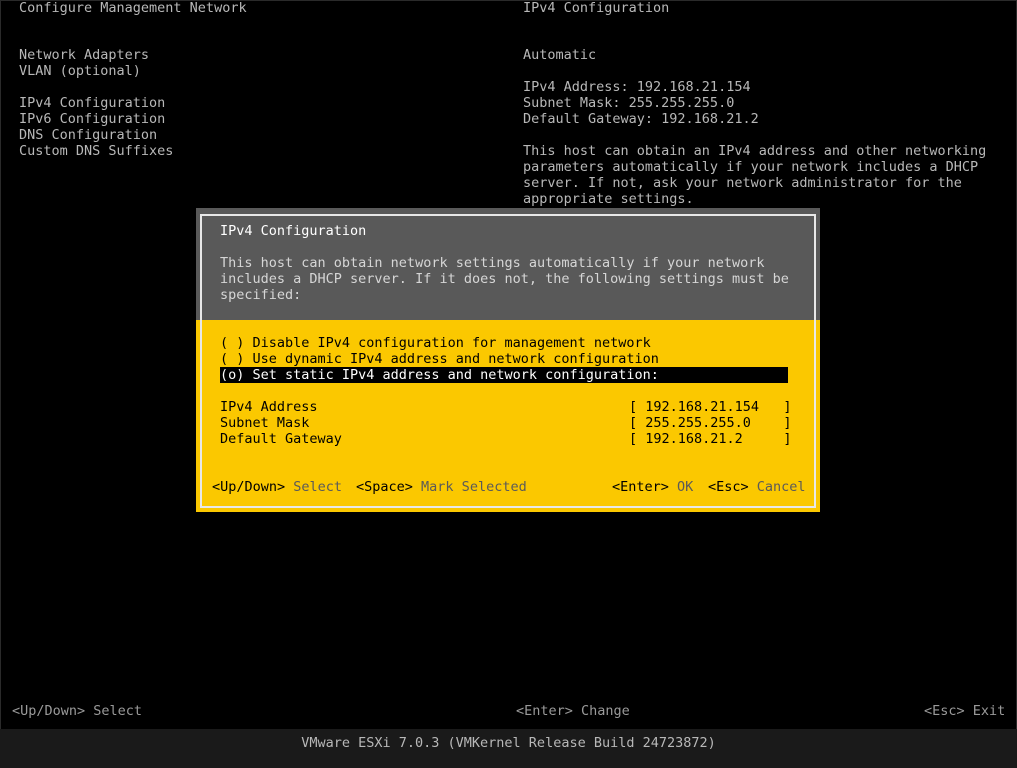 The image size is (1017, 768). Describe the element at coordinates (92, 119) in the screenshot. I see `menu-item-ipv6-configuration: IPv6 Configuration` at that location.